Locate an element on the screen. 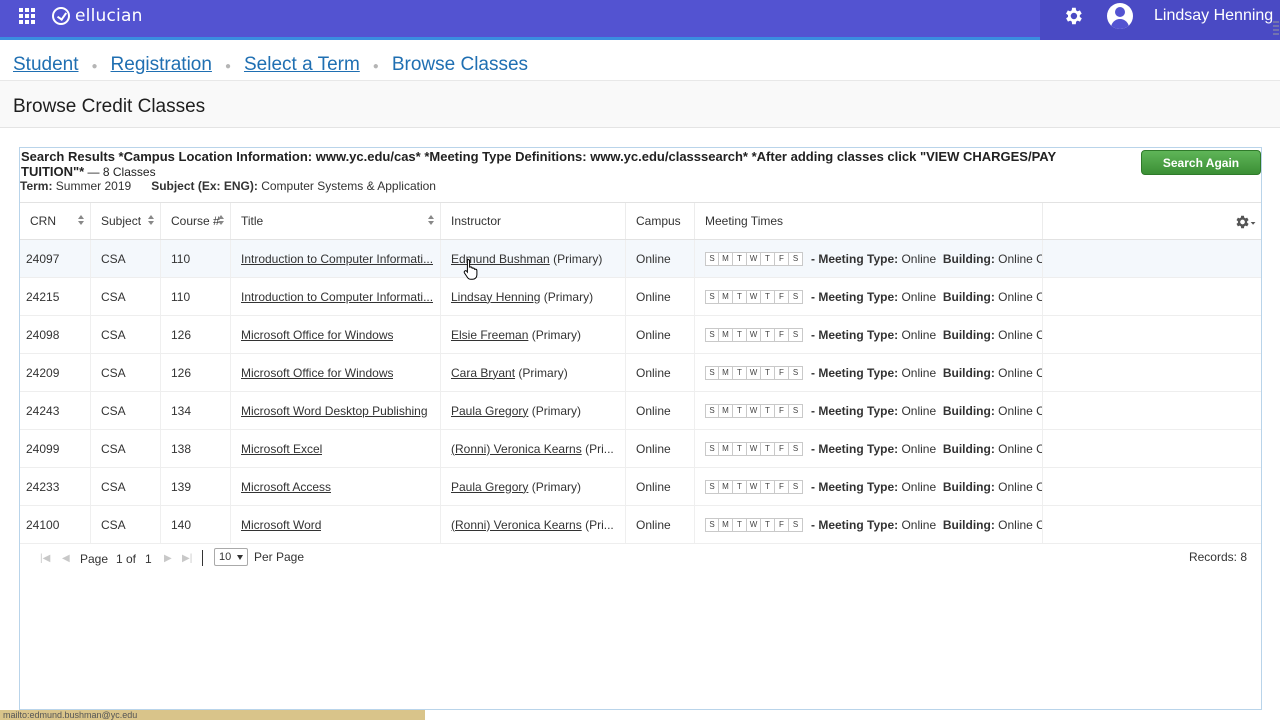  column-header-crn: CRN is located at coordinates (55, 221).